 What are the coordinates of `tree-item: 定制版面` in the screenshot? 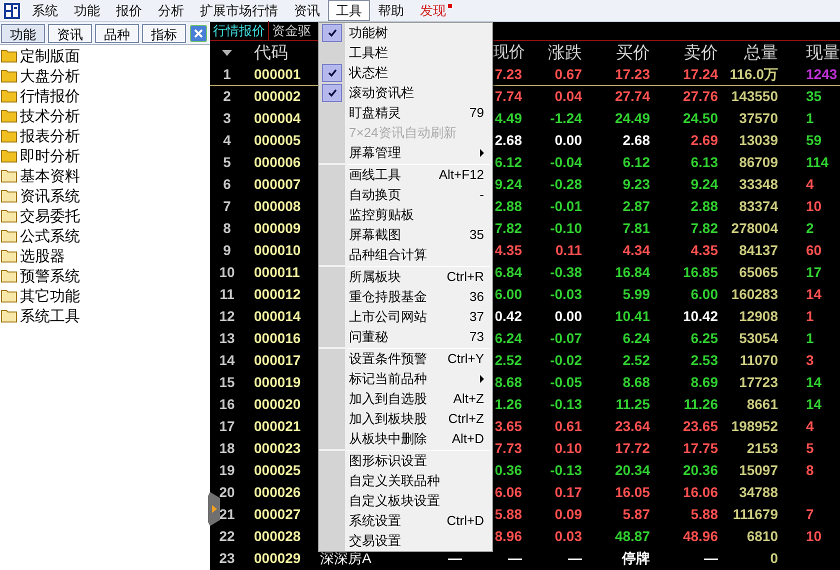 It's located at (105, 56).